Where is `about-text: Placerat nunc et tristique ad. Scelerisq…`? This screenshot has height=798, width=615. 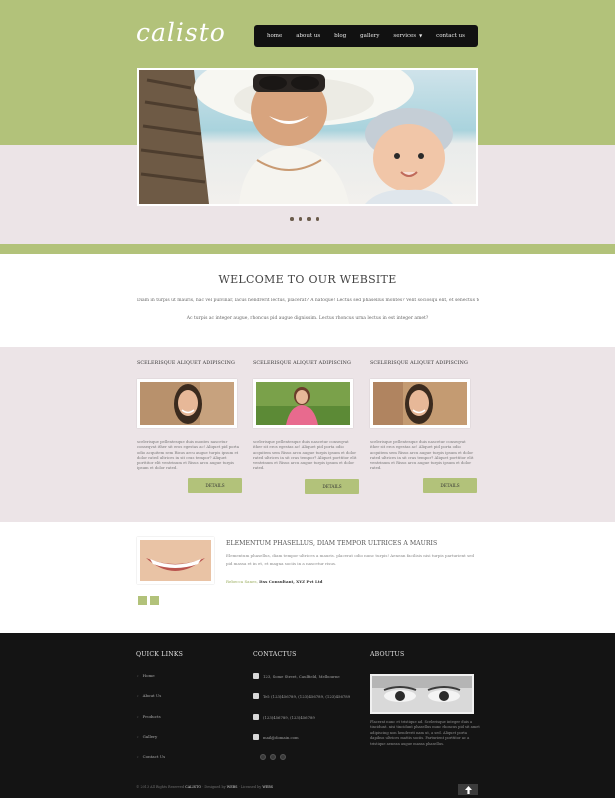
about-text: Placerat nunc et tristique ad. Scelerisq… is located at coordinates (425, 733).